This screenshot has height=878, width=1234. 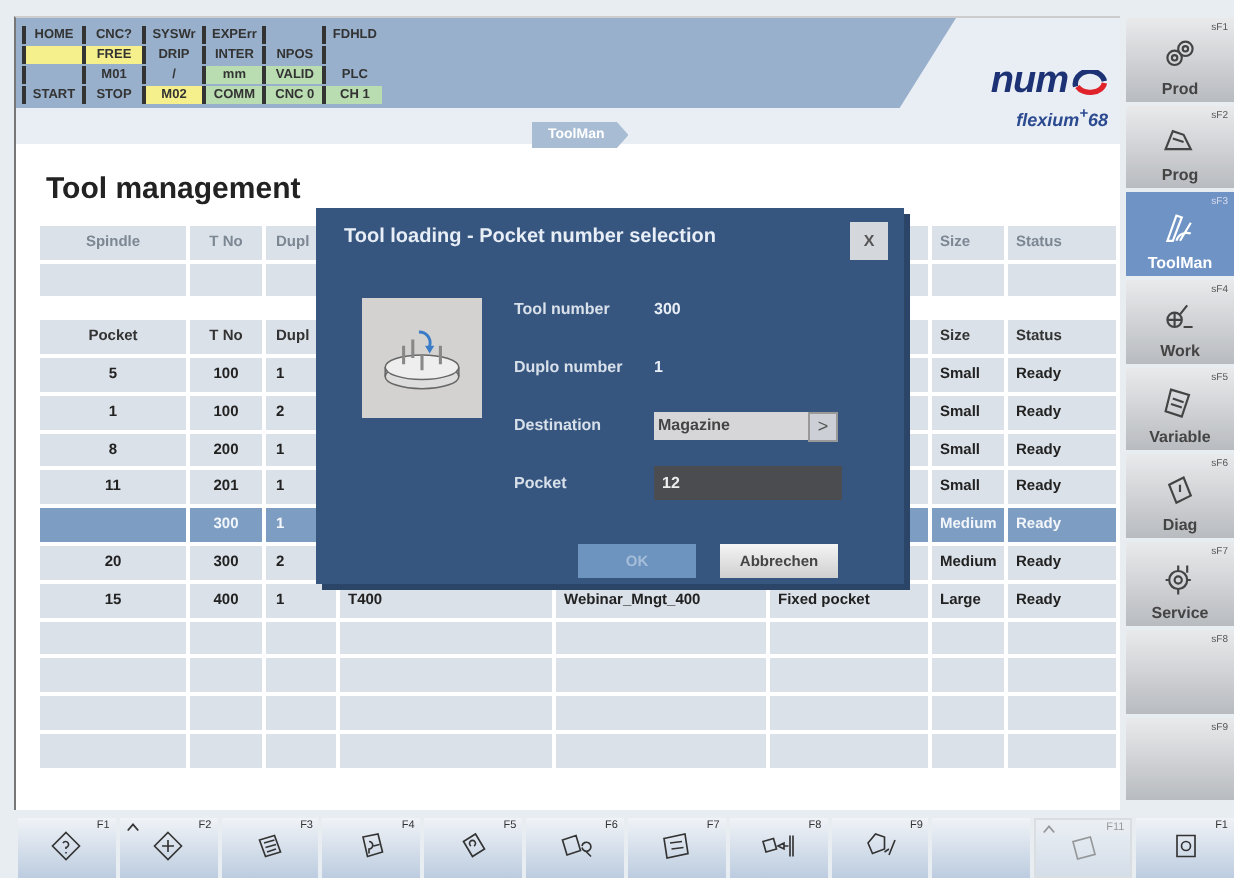 What do you see at coordinates (659, 367) in the screenshot?
I see `field-value: 1` at bounding box center [659, 367].